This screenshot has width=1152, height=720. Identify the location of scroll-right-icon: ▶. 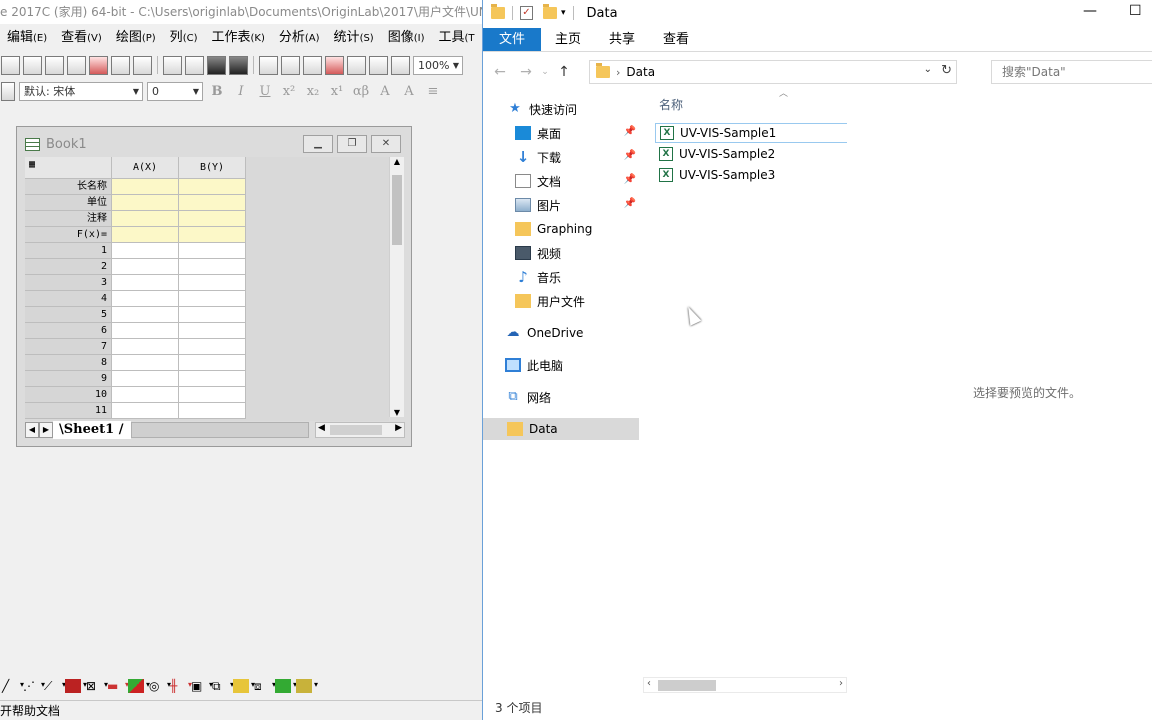
(398, 428).